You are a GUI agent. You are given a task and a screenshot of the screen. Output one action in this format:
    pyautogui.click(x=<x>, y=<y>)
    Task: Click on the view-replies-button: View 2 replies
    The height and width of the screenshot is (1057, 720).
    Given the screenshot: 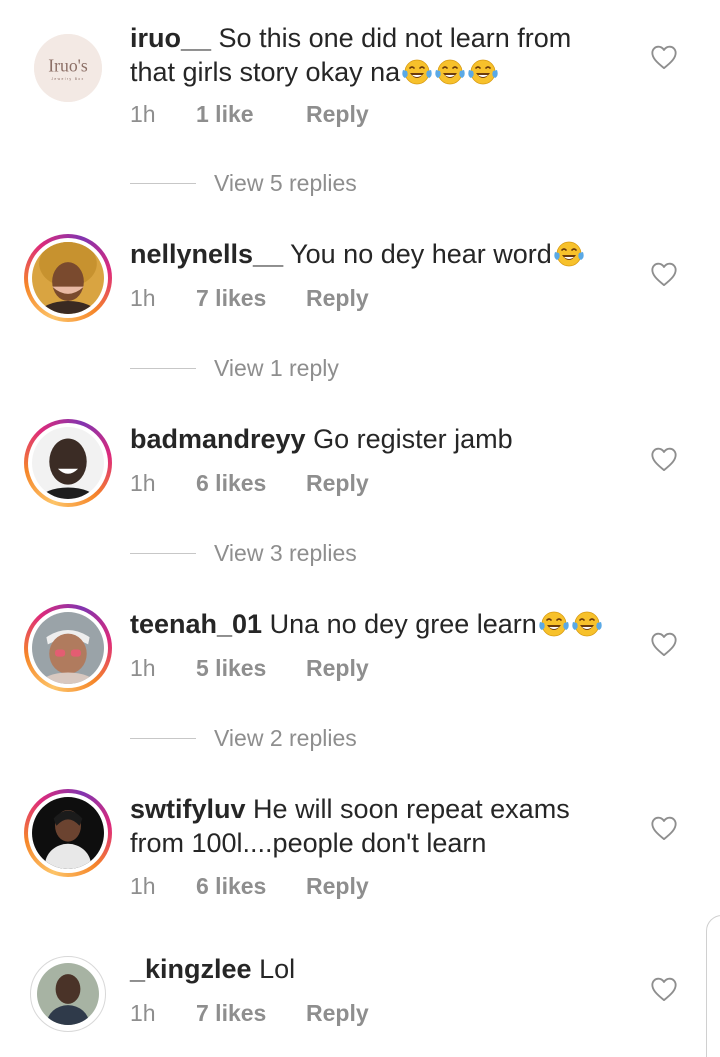 What is the action you would take?
    pyautogui.click(x=243, y=738)
    